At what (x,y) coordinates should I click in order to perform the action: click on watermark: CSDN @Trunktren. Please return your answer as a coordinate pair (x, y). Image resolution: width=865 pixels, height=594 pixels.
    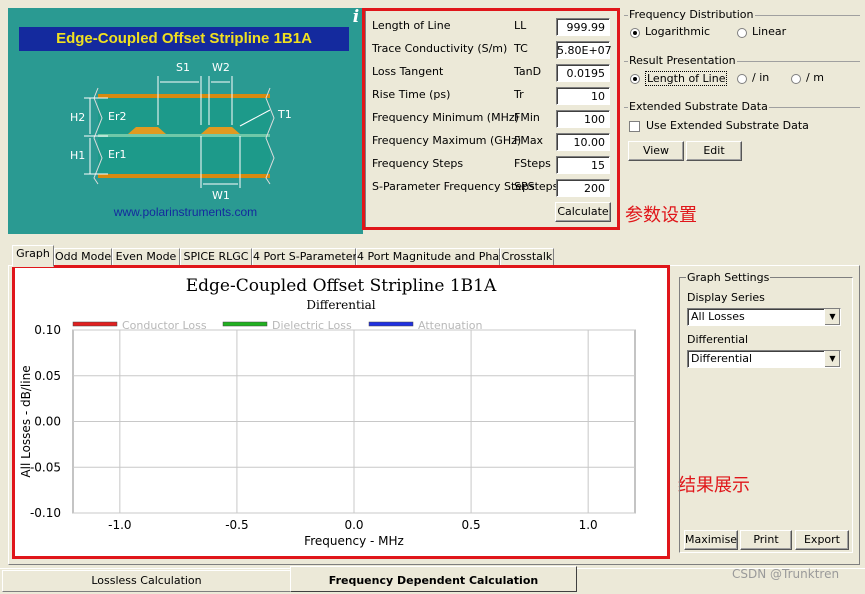
    Looking at the image, I should click on (786, 574).